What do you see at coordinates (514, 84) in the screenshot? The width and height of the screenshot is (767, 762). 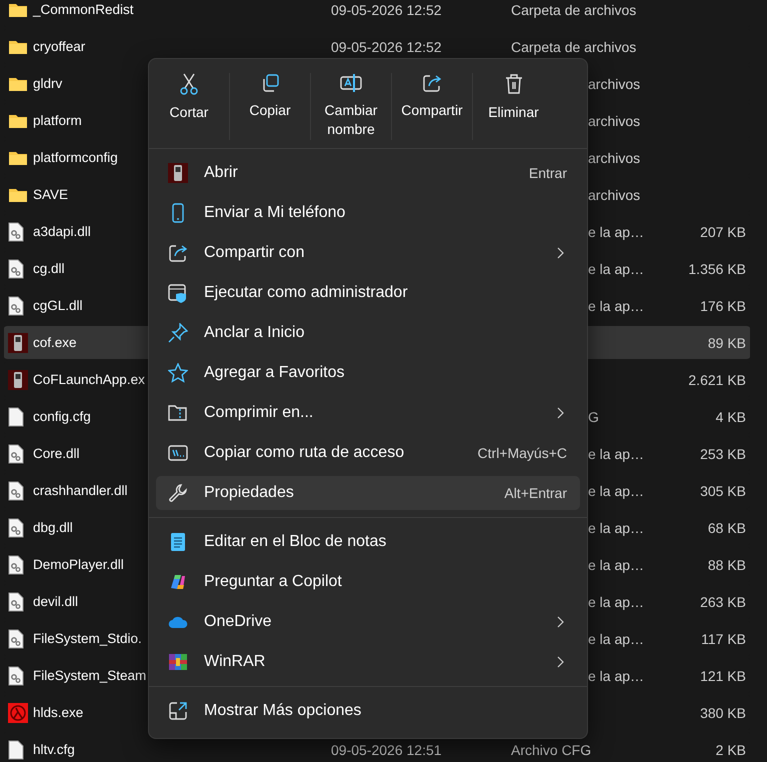 I see `trash-icon` at bounding box center [514, 84].